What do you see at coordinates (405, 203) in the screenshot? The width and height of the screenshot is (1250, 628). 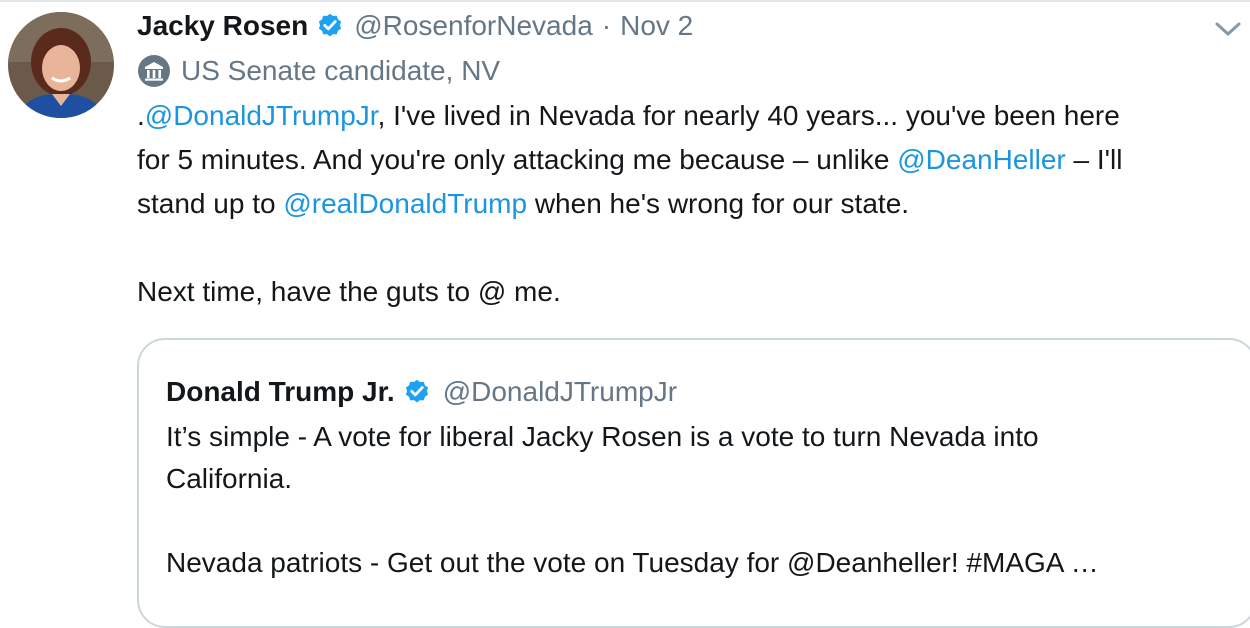 I see `mention-link: @realDonaldTrump` at bounding box center [405, 203].